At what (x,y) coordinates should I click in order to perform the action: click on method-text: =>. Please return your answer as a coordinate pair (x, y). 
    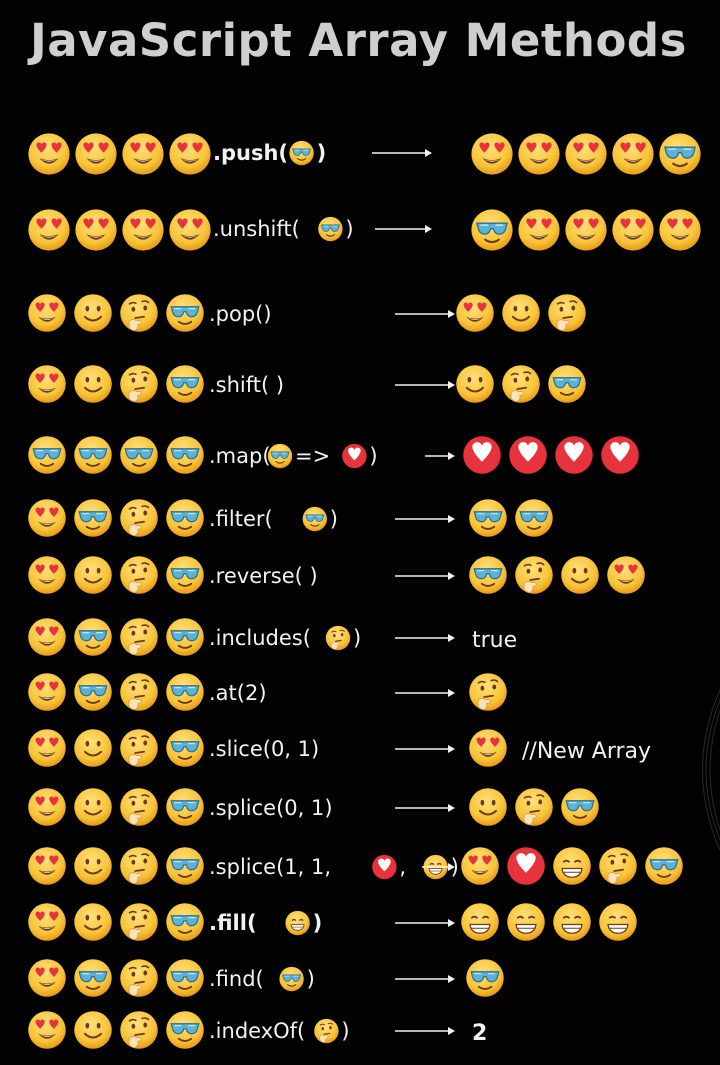
    Looking at the image, I should click on (312, 456).